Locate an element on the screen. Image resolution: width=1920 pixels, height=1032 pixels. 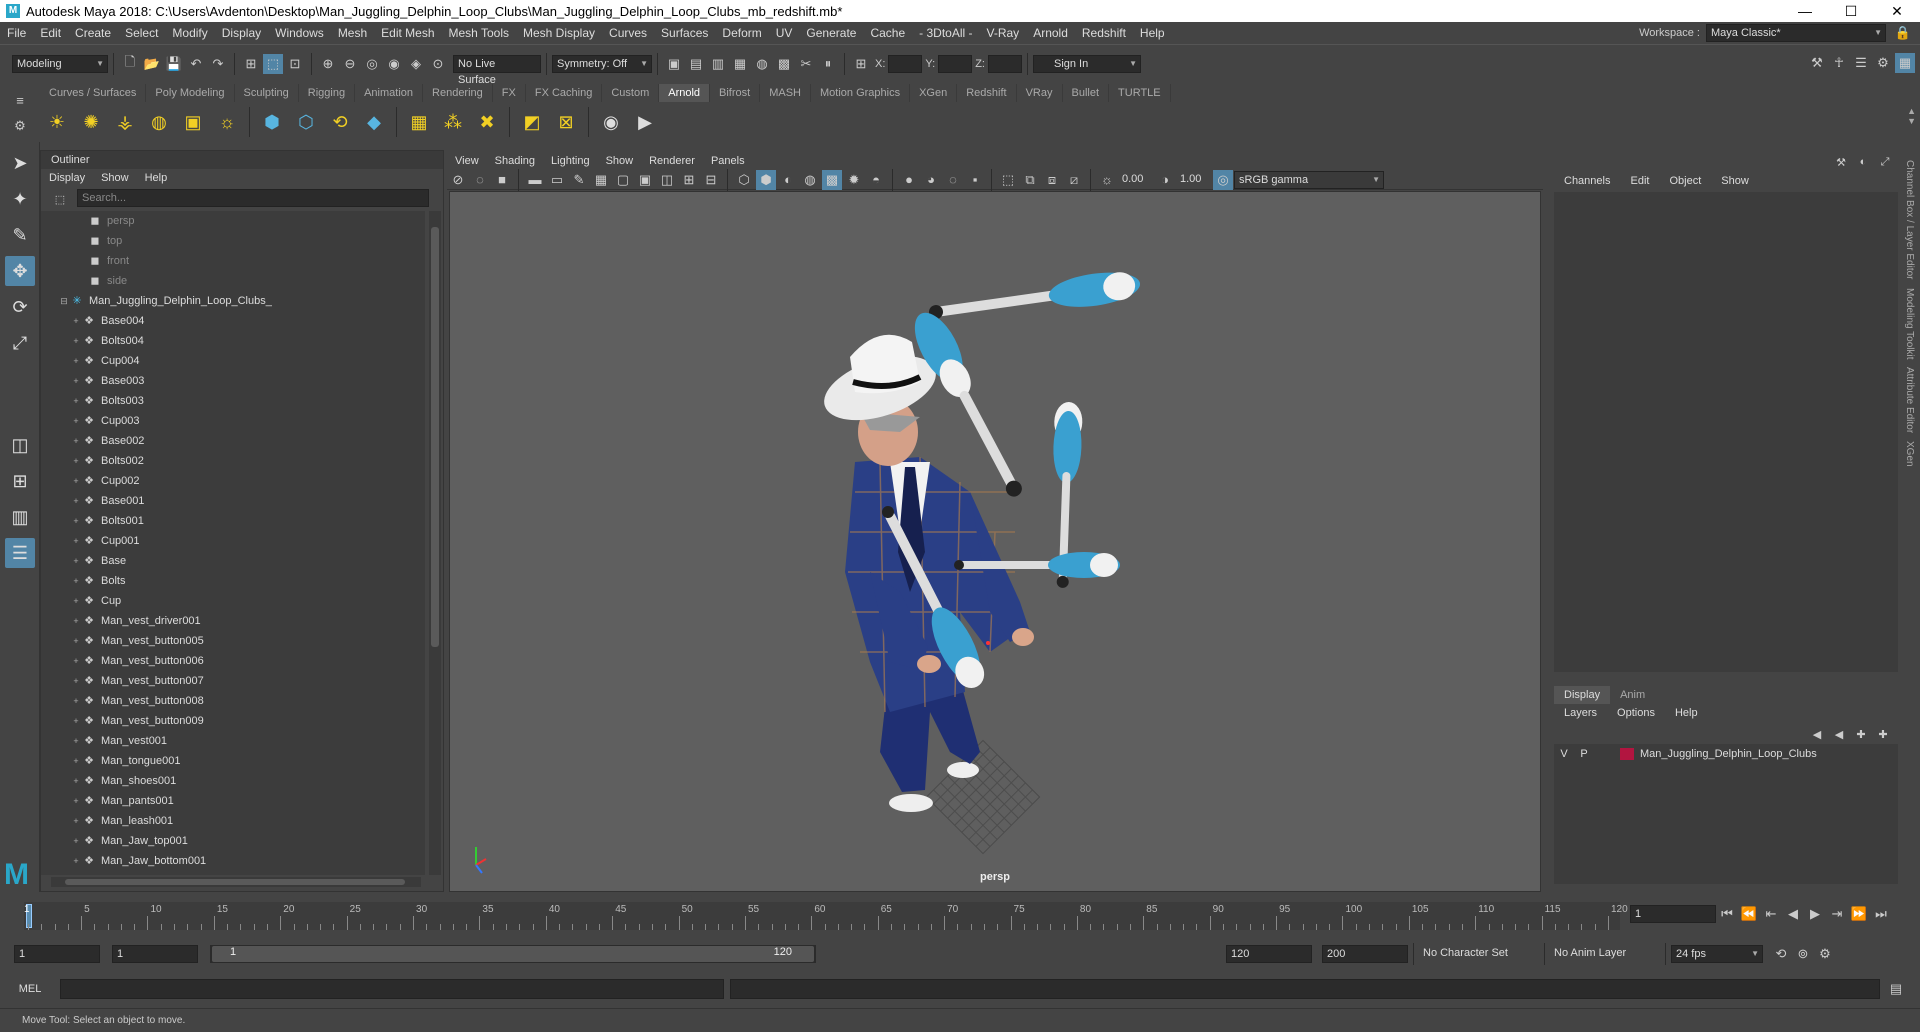
step-back-frame-icon: ⏪ is located at coordinates (1749, 914).